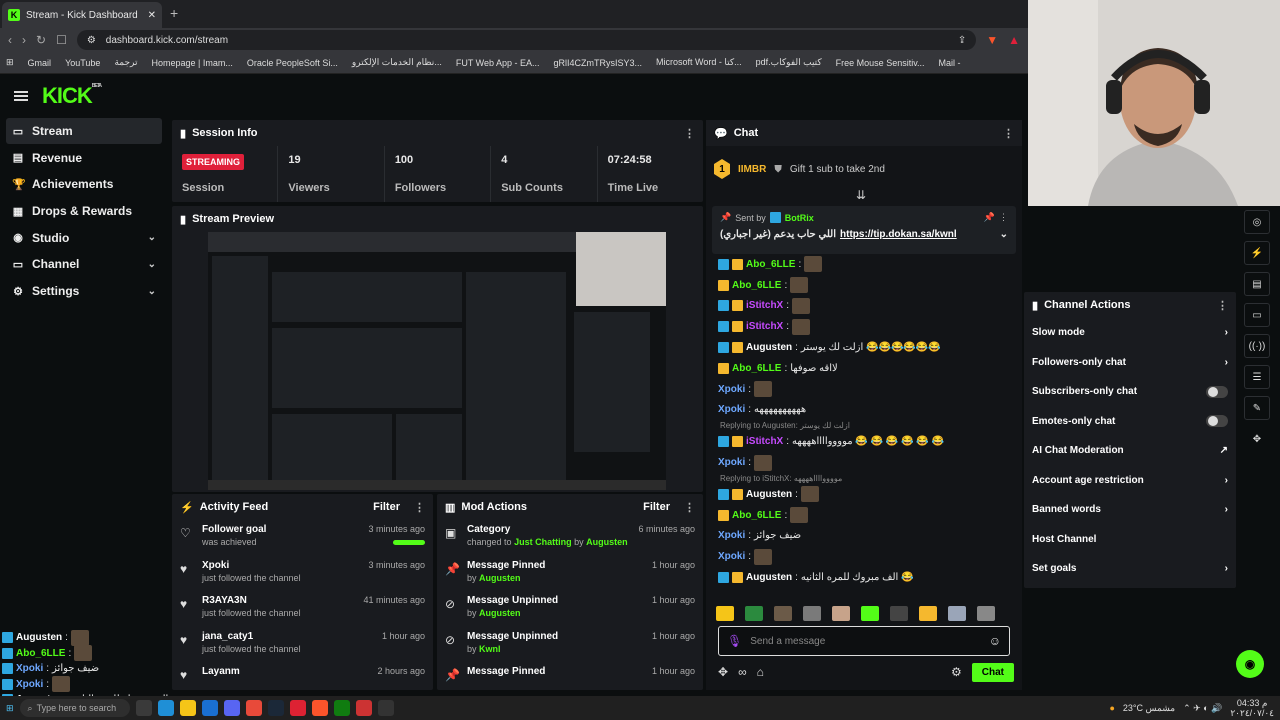  Describe the element at coordinates (281, 529) in the screenshot. I see `activity-name: Follower goal` at that location.